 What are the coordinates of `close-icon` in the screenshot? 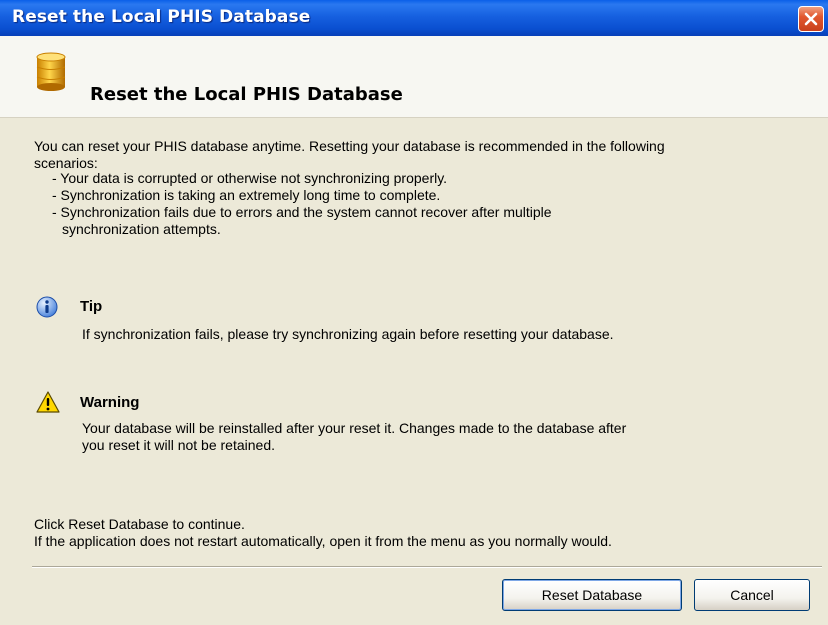 It's located at (811, 19).